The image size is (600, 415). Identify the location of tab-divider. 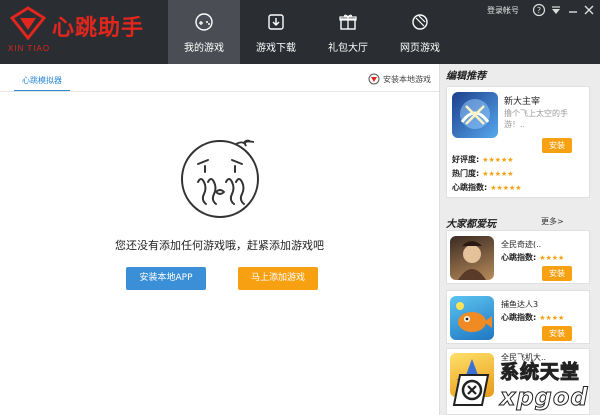
(219, 91).